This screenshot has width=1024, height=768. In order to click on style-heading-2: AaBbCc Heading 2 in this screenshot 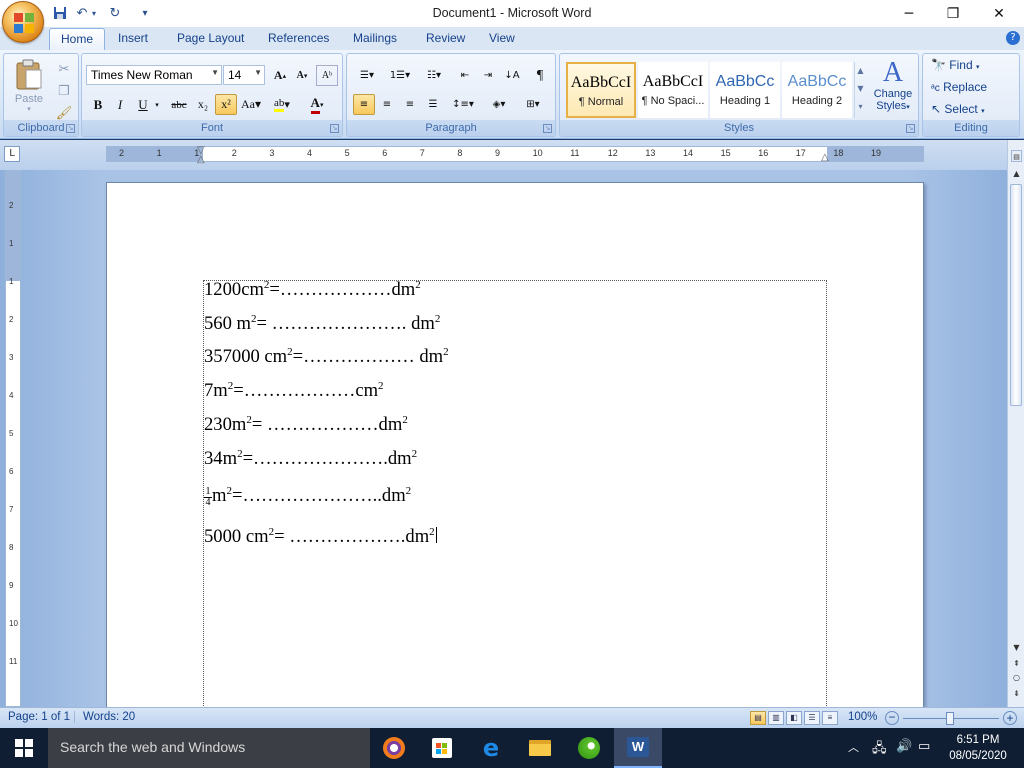, I will do `click(817, 90)`.